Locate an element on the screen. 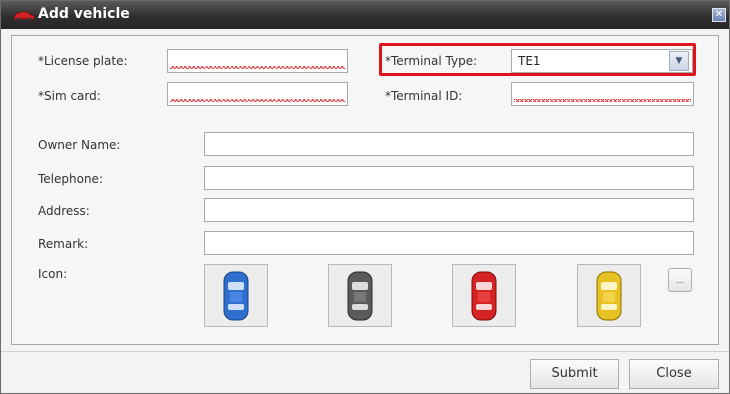 This screenshot has height=394, width=730. footer-divider is located at coordinates (365, 351).